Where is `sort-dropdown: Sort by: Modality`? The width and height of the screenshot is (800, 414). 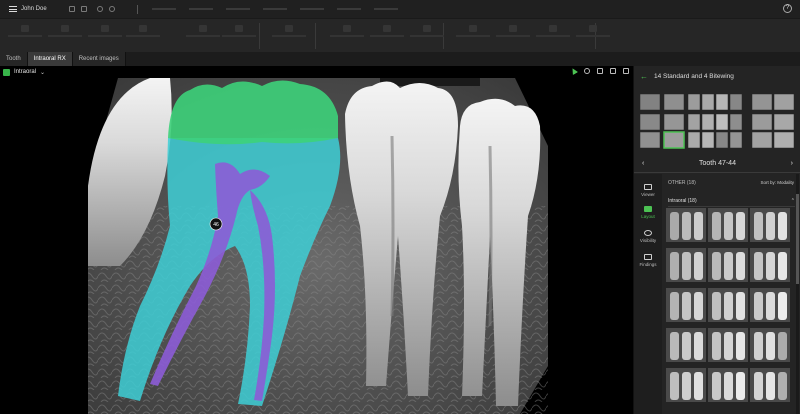 sort-dropdown: Sort by: Modality is located at coordinates (777, 182).